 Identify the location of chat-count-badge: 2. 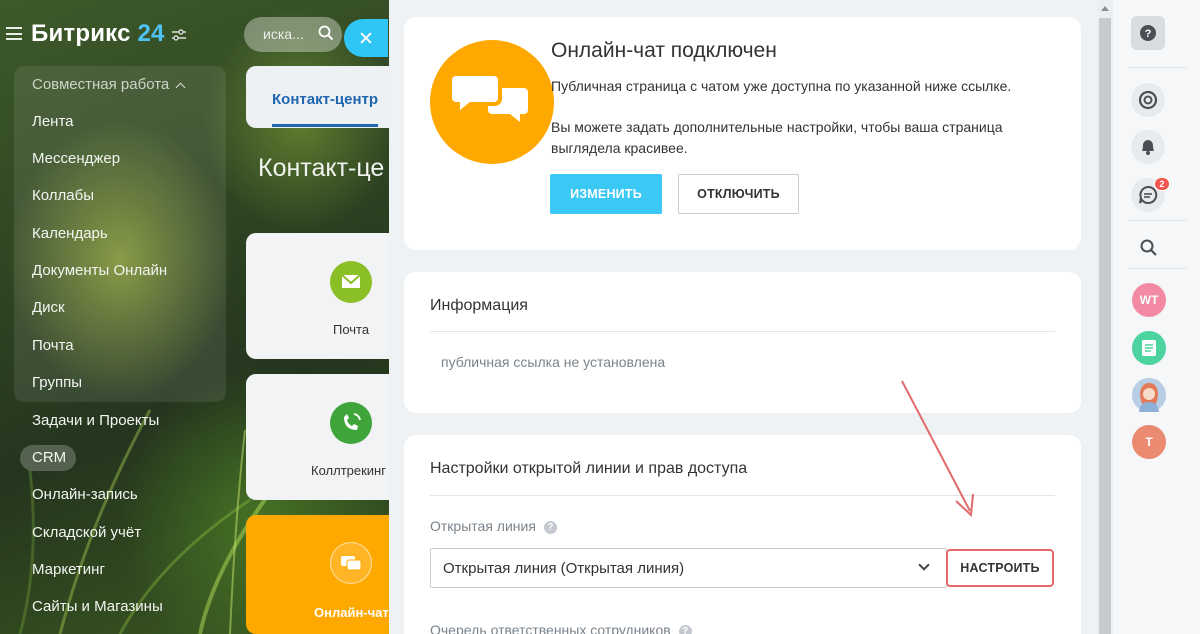
(1162, 184).